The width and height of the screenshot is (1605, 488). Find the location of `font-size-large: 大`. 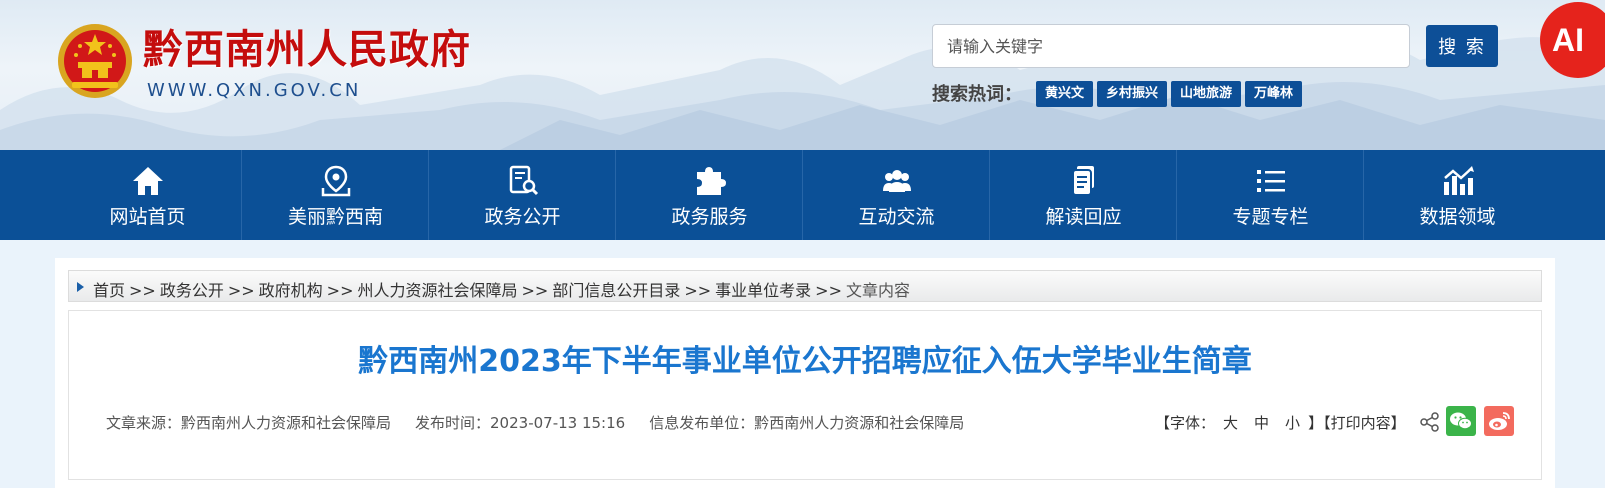

font-size-large: 大 is located at coordinates (1230, 423).